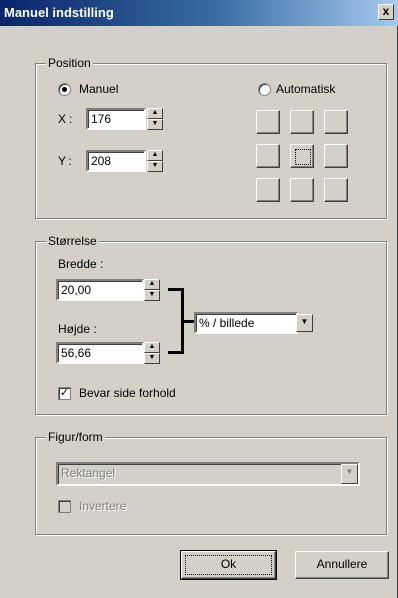  Describe the element at coordinates (64, 393) in the screenshot. I see `keep-ratio-checkbox: ✓` at that location.